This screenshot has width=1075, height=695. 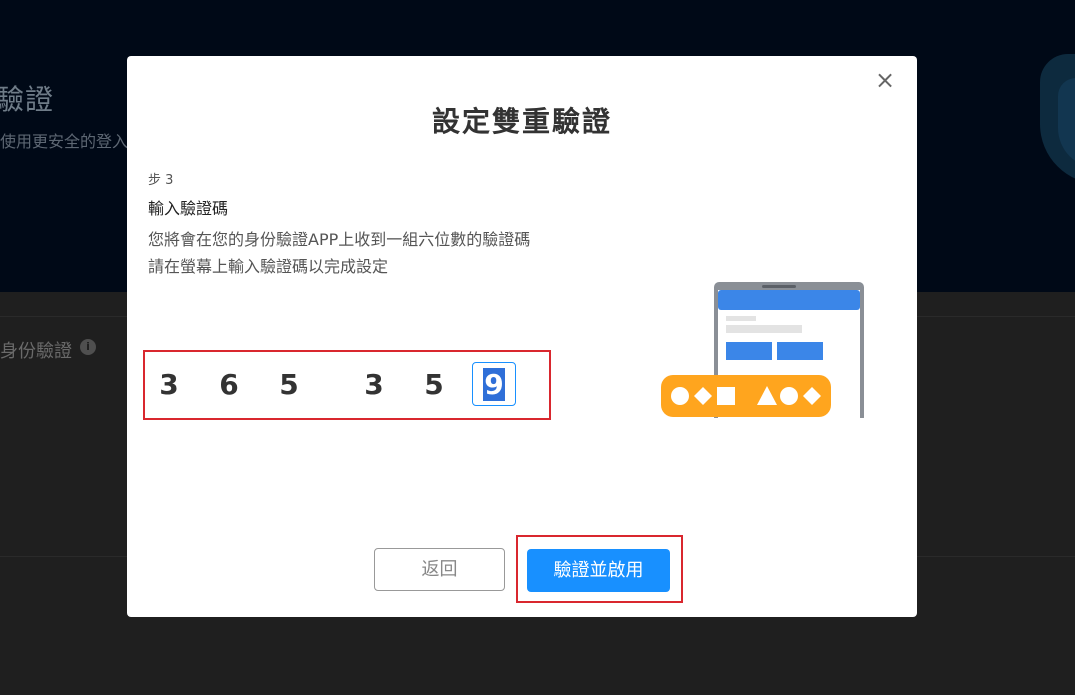 I want to click on description-line: 您將會在您的身份驗證APP上收到一組六位數的驗證碼, so click(x=339, y=239).